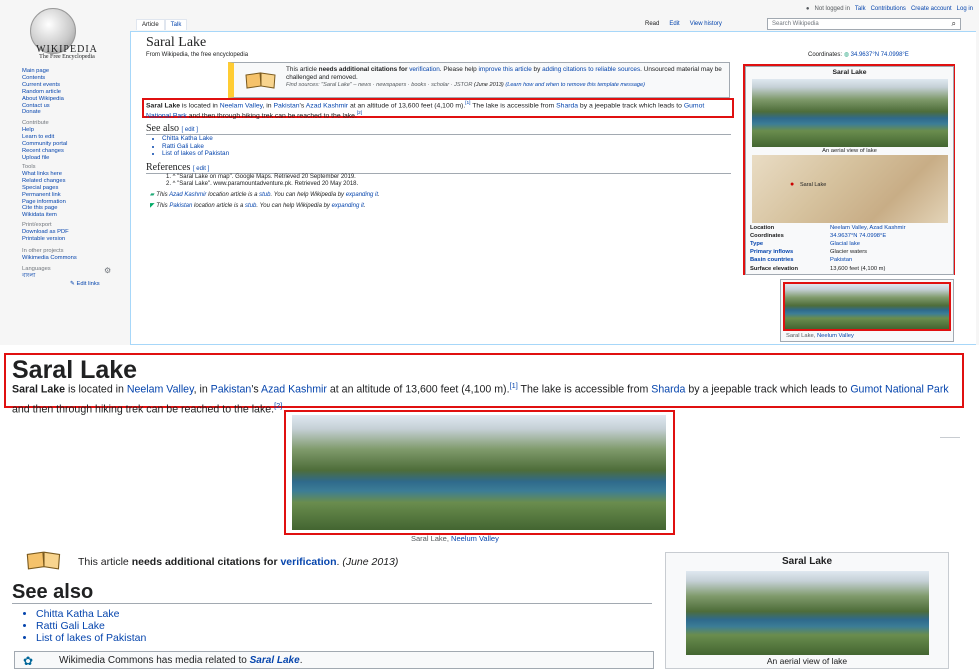  Describe the element at coordinates (72, 137) in the screenshot. I see `nav-item: Learn to edit` at that location.